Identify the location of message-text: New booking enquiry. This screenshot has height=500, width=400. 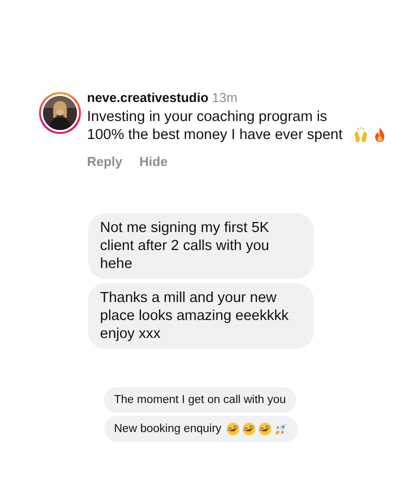
(168, 429).